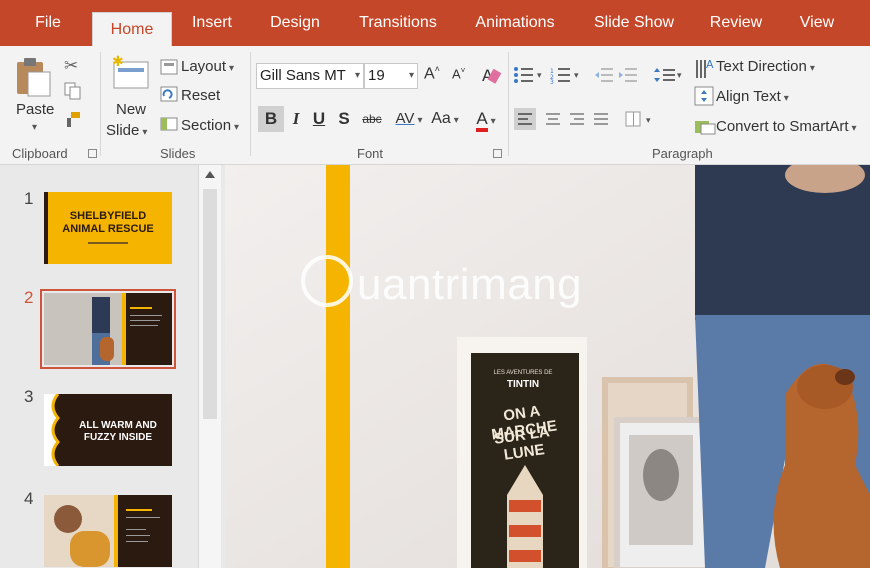  What do you see at coordinates (817, 23) in the screenshot?
I see `tab-view: View` at bounding box center [817, 23].